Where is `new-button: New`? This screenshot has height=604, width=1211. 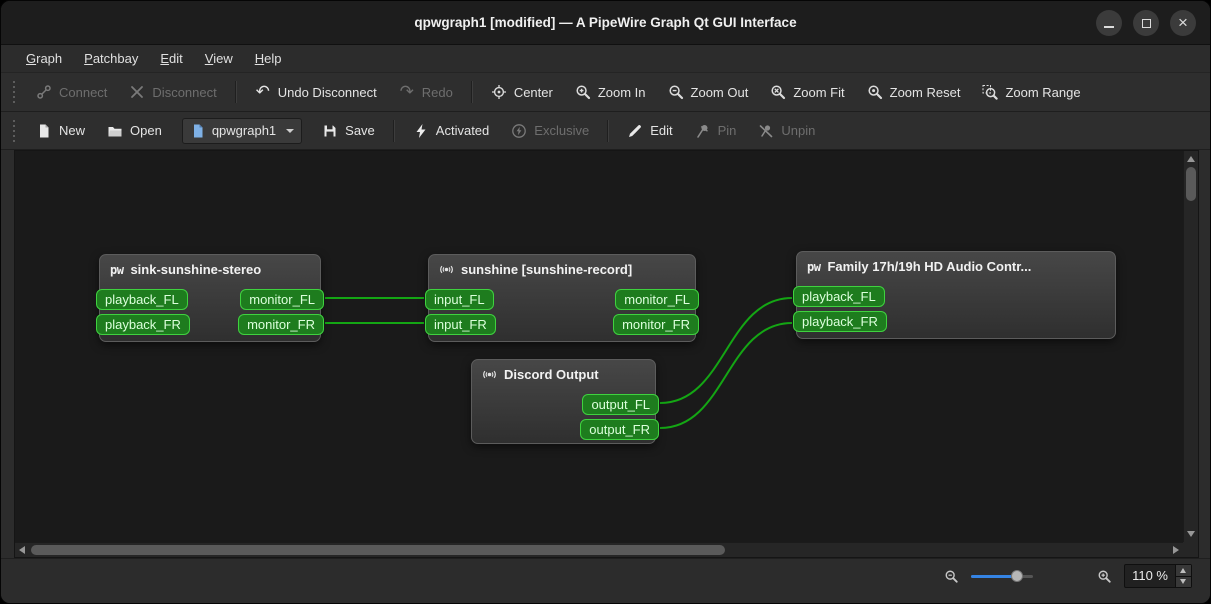
new-button: New is located at coordinates (60, 131).